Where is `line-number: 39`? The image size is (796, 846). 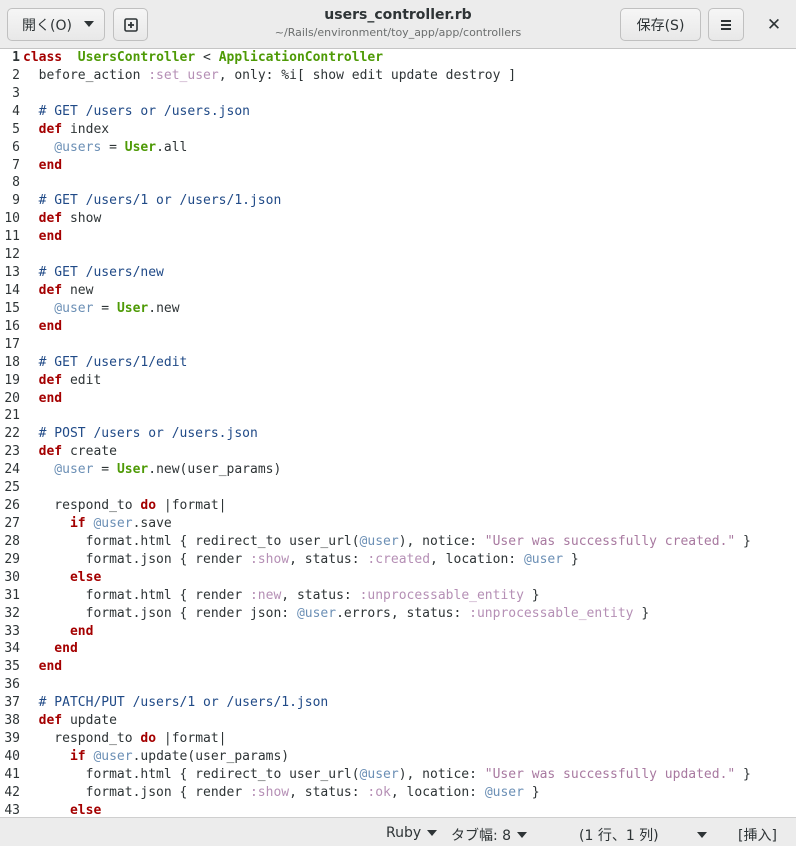 line-number: 39 is located at coordinates (12, 739).